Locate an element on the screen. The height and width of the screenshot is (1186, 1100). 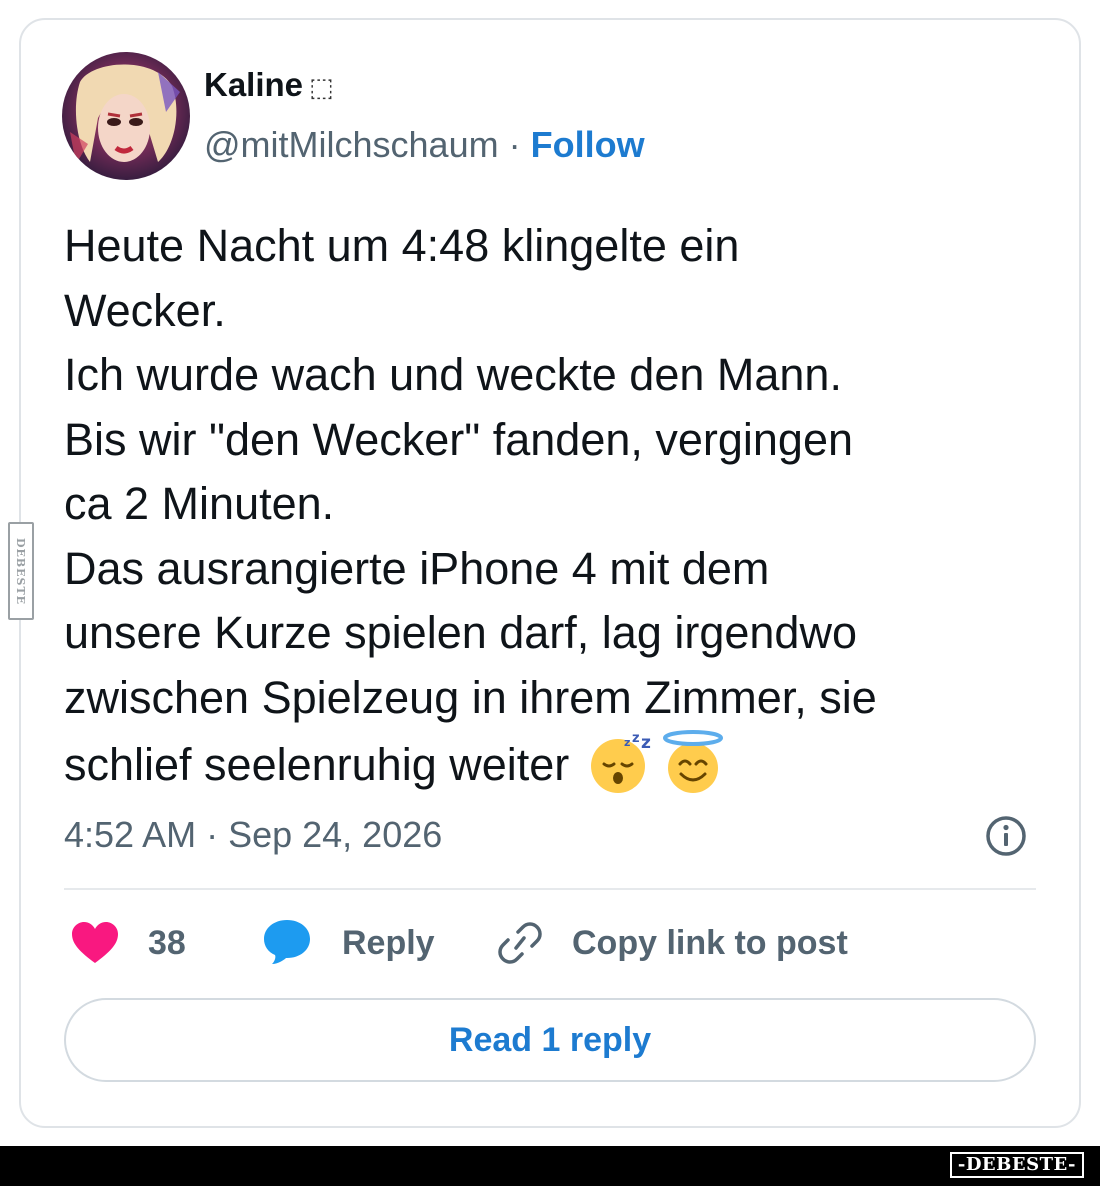
smiling-face-with-halo-emoji-icon is located at coordinates (693, 762).